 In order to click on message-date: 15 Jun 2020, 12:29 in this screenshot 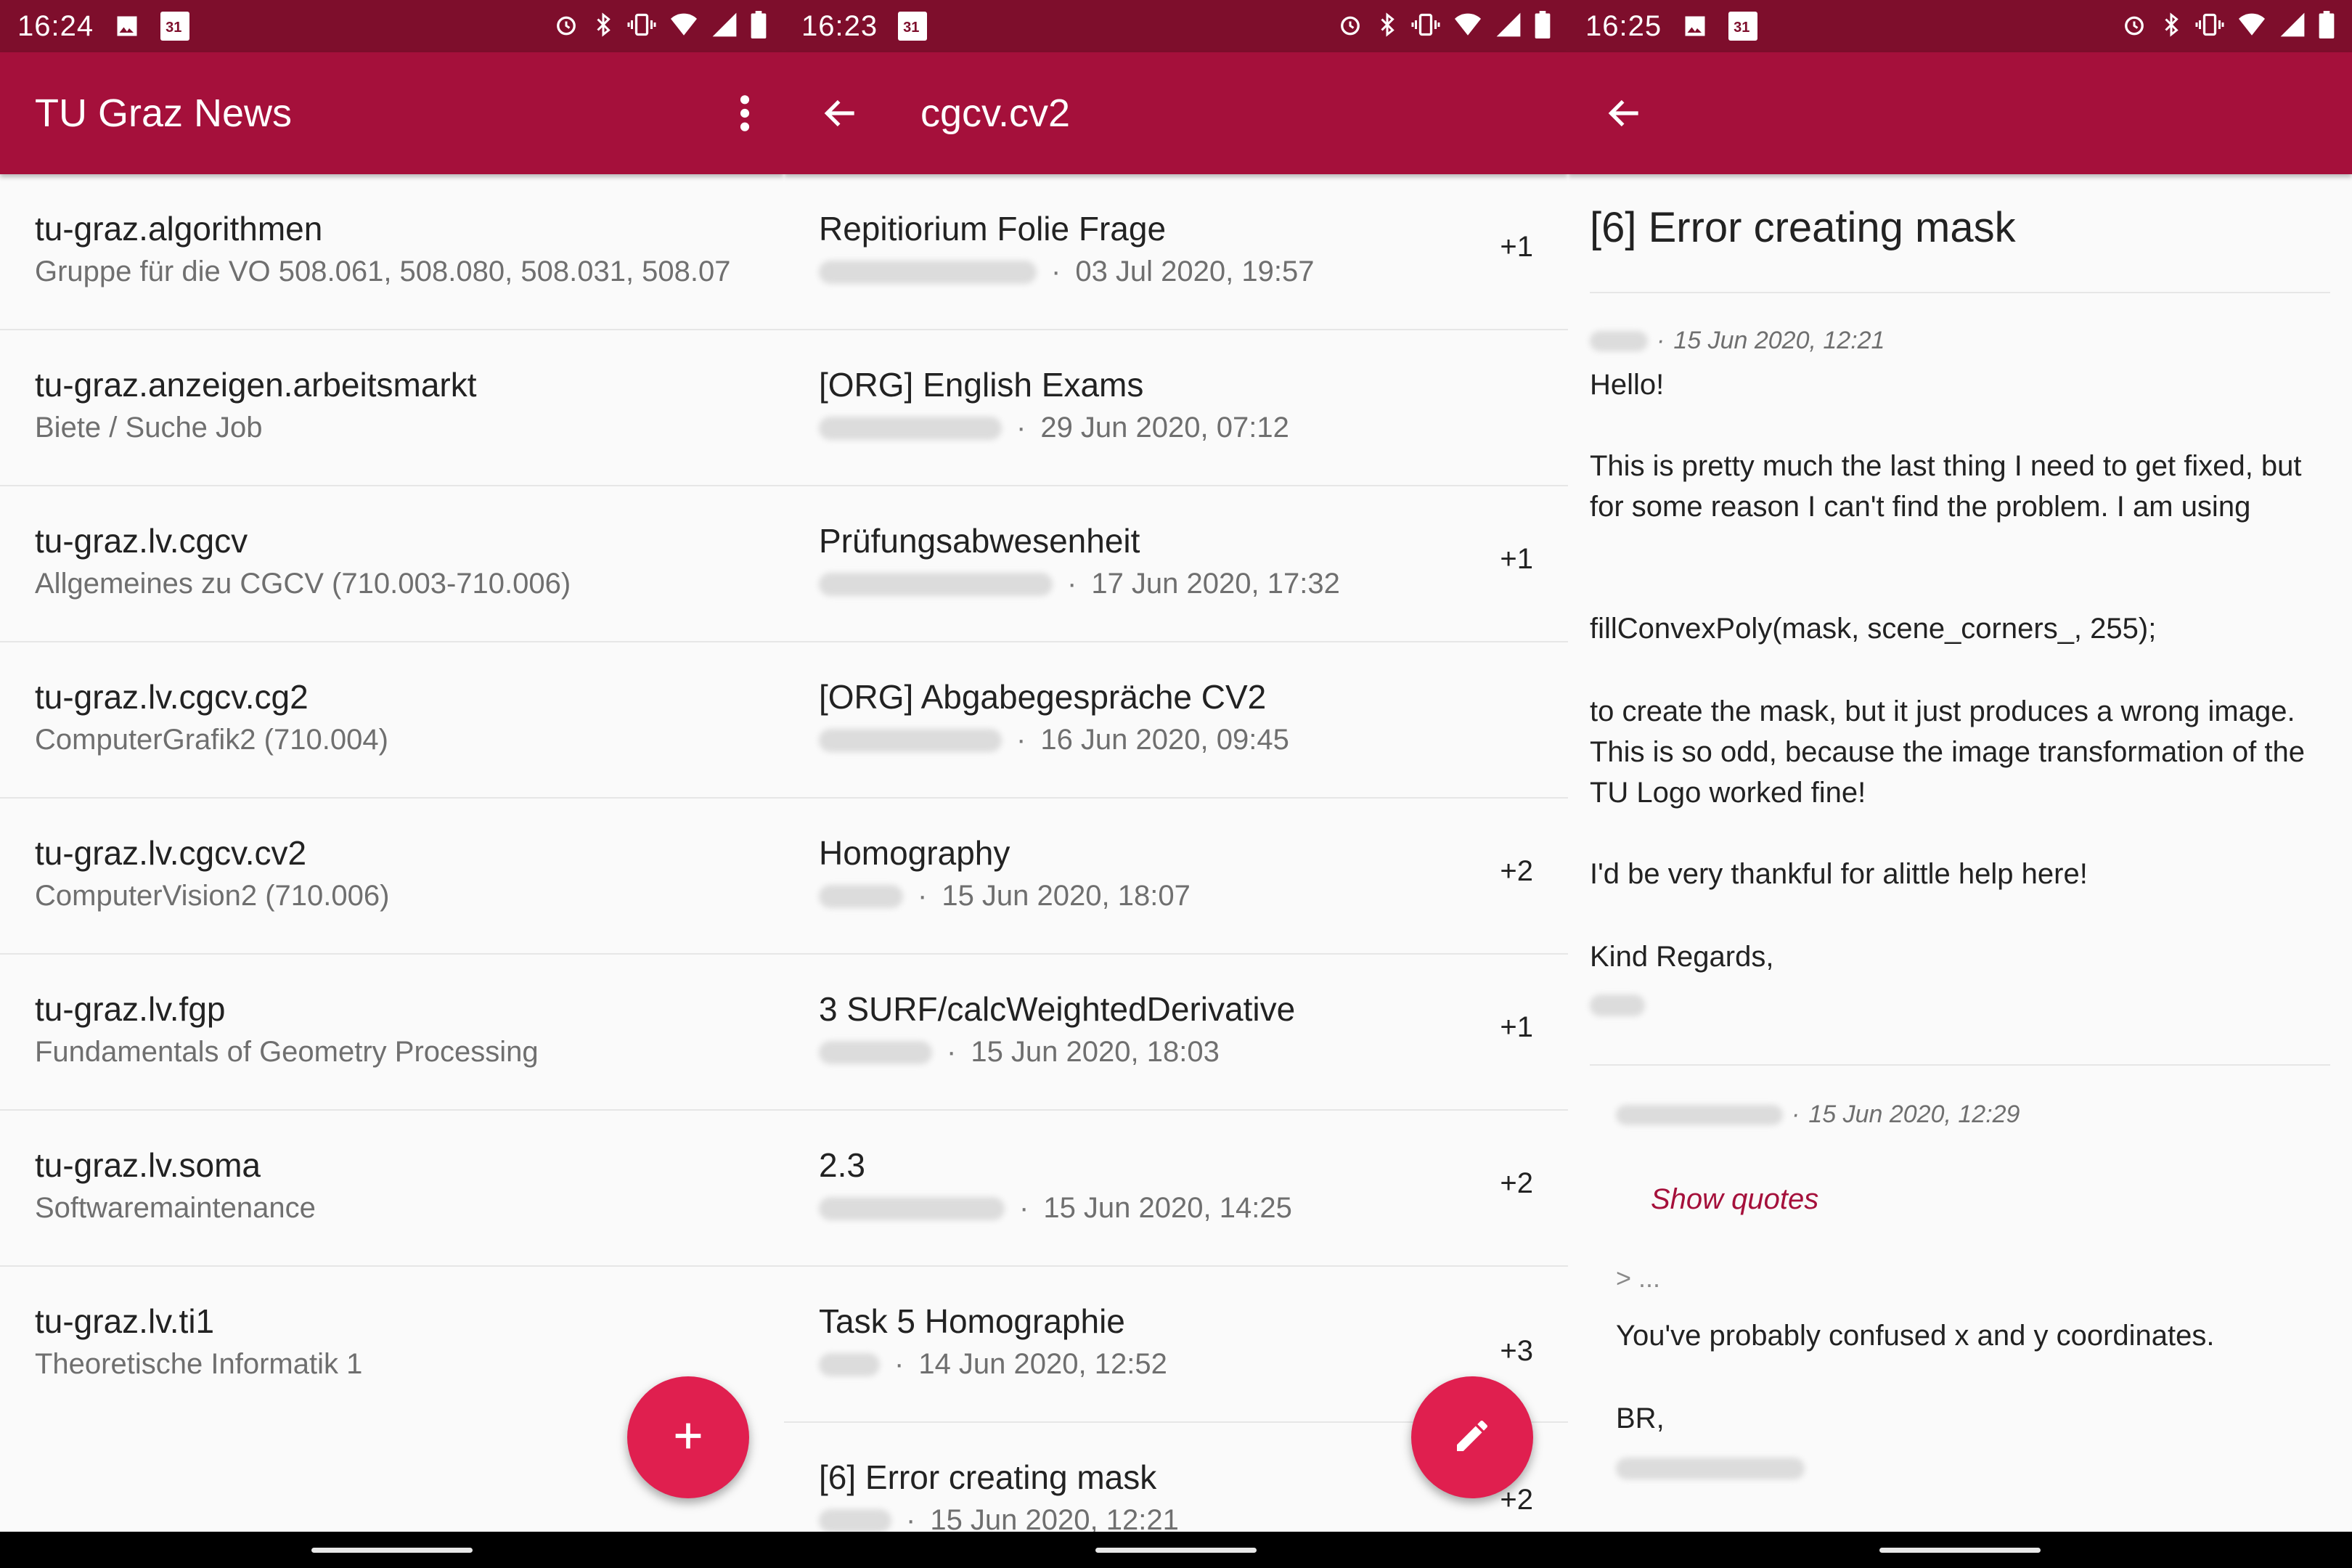, I will do `click(1914, 1115)`.